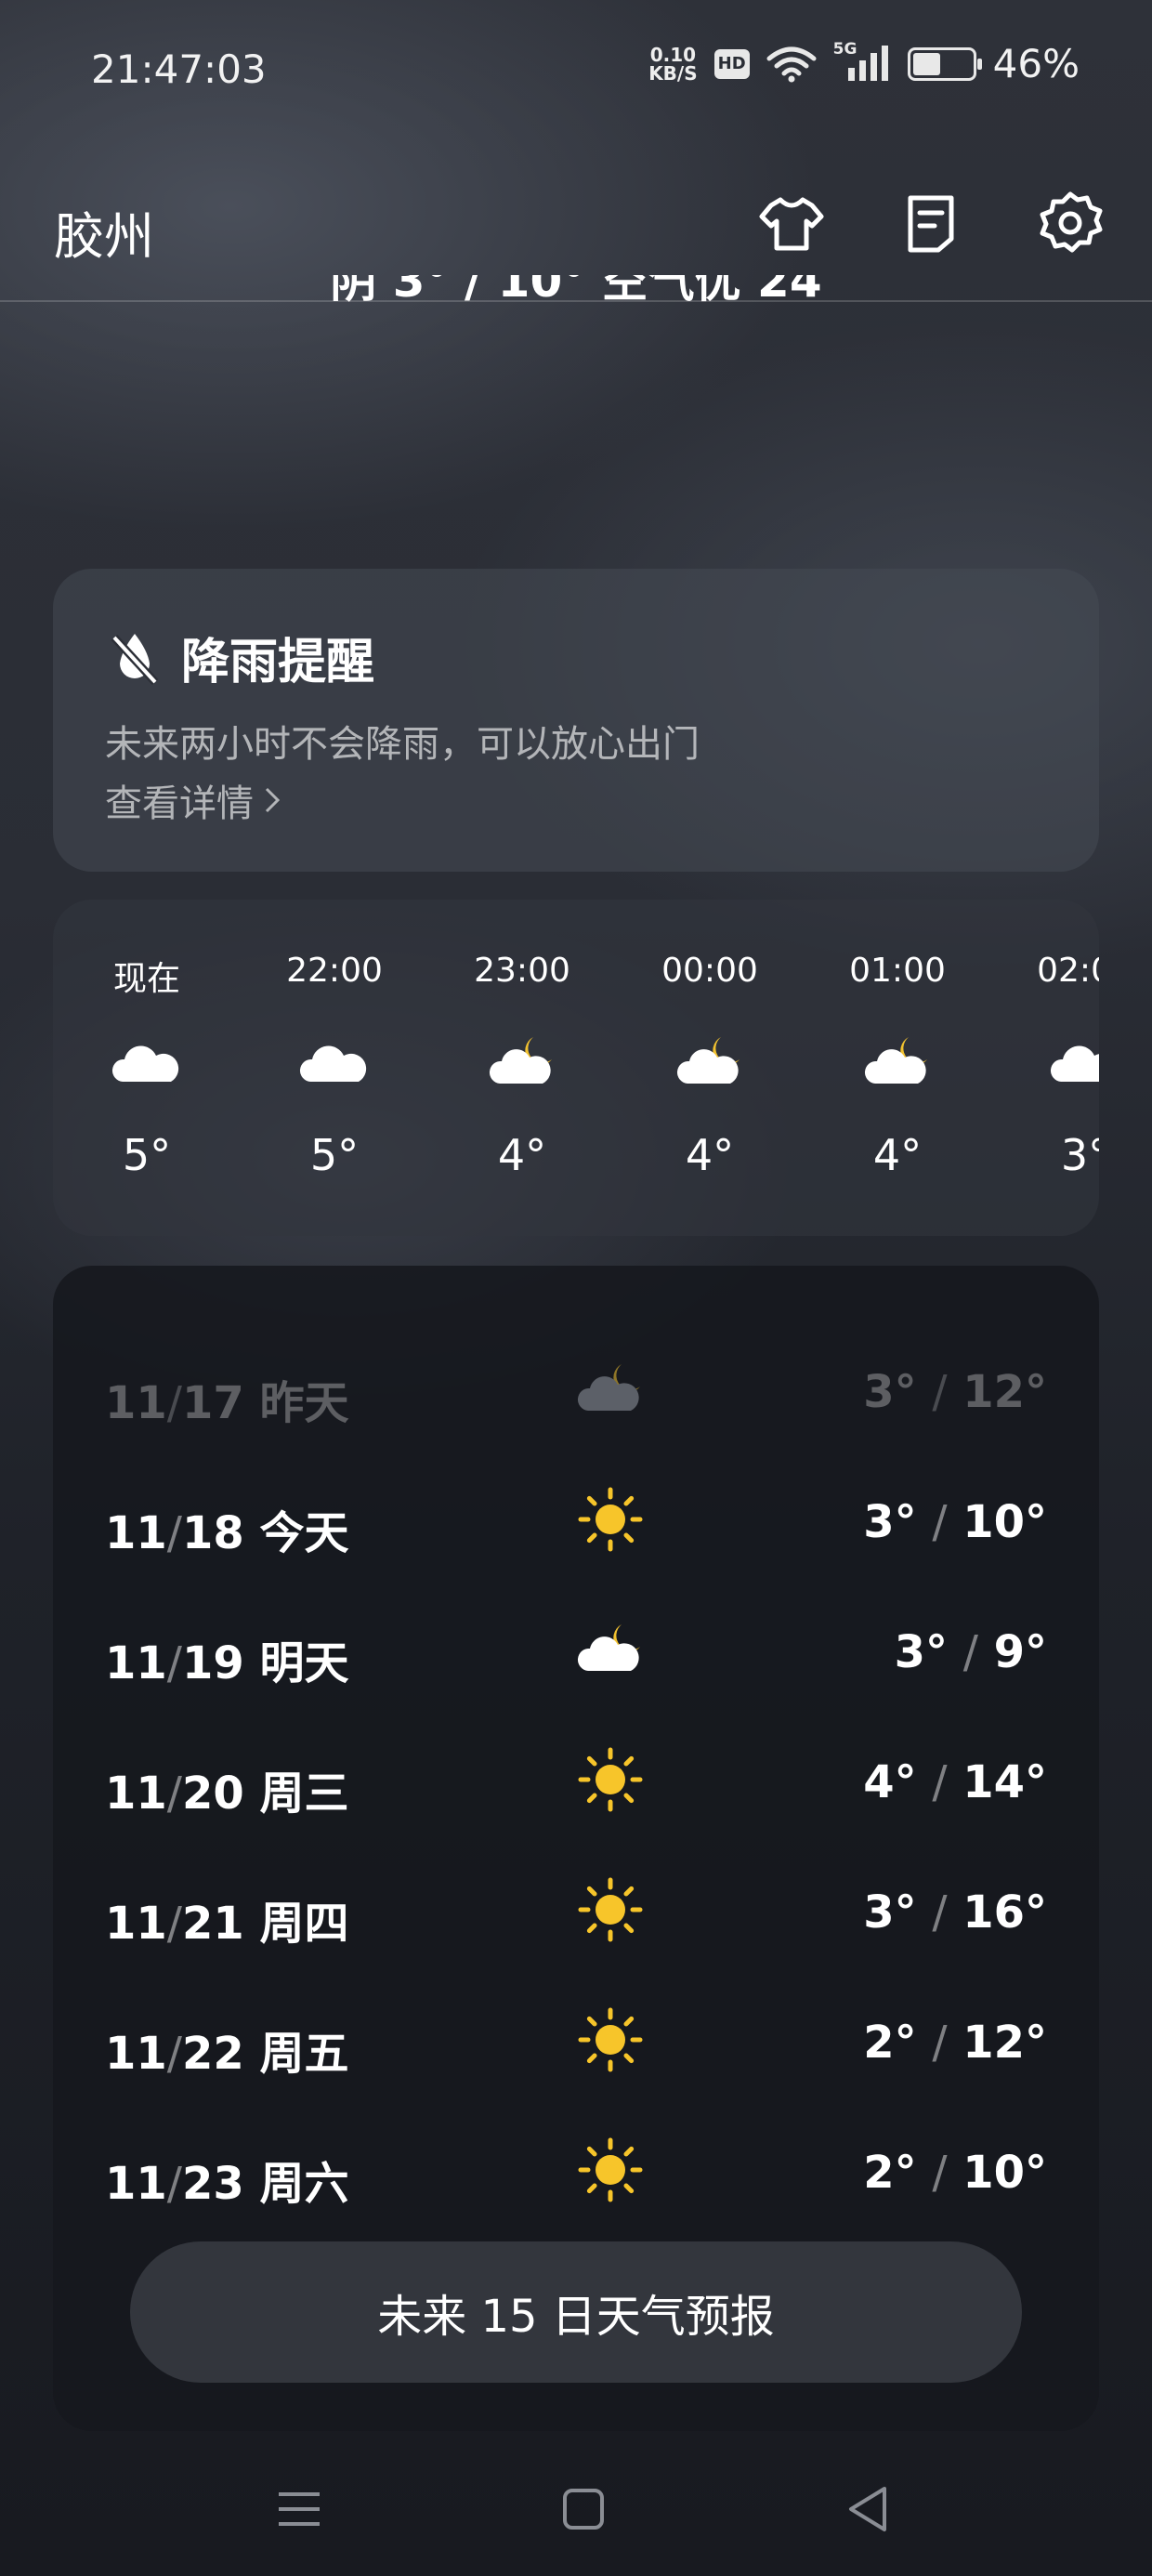 This screenshot has height=2576, width=1152. What do you see at coordinates (522, 971) in the screenshot?
I see `hourly-time: 23:00` at bounding box center [522, 971].